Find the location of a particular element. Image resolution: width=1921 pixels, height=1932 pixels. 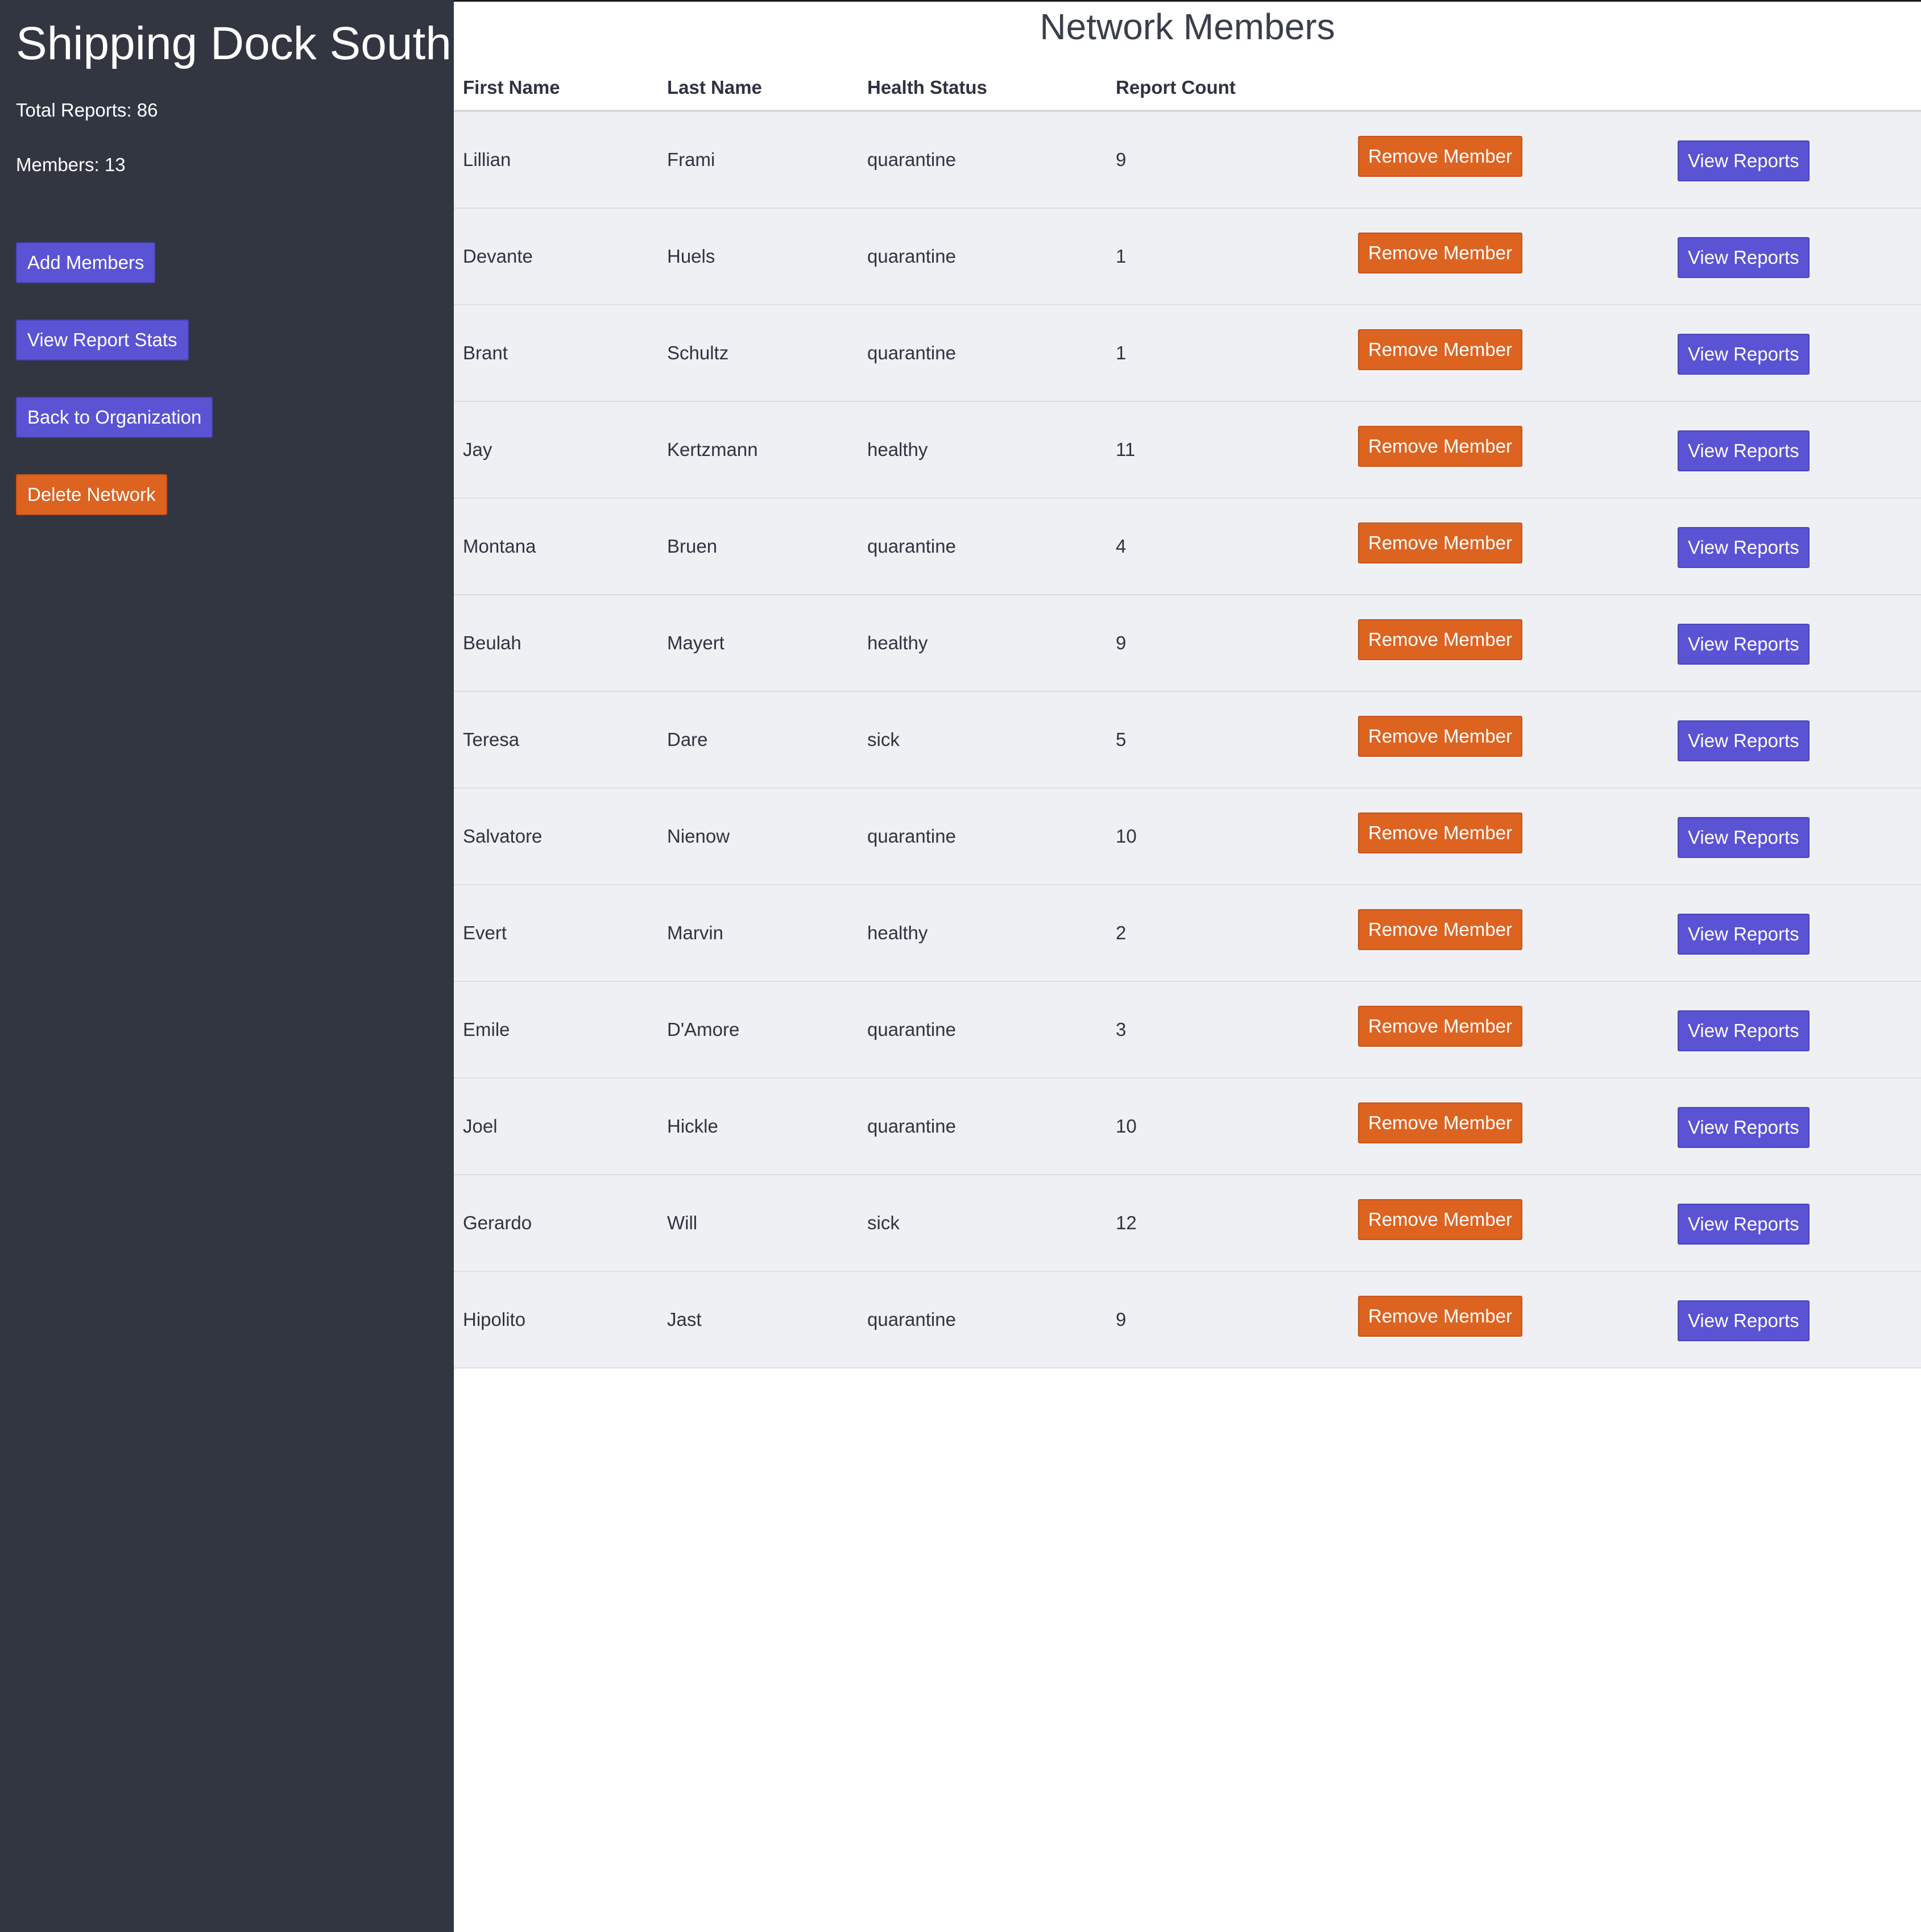

members-count-stat: Members: 13 is located at coordinates (71, 164).